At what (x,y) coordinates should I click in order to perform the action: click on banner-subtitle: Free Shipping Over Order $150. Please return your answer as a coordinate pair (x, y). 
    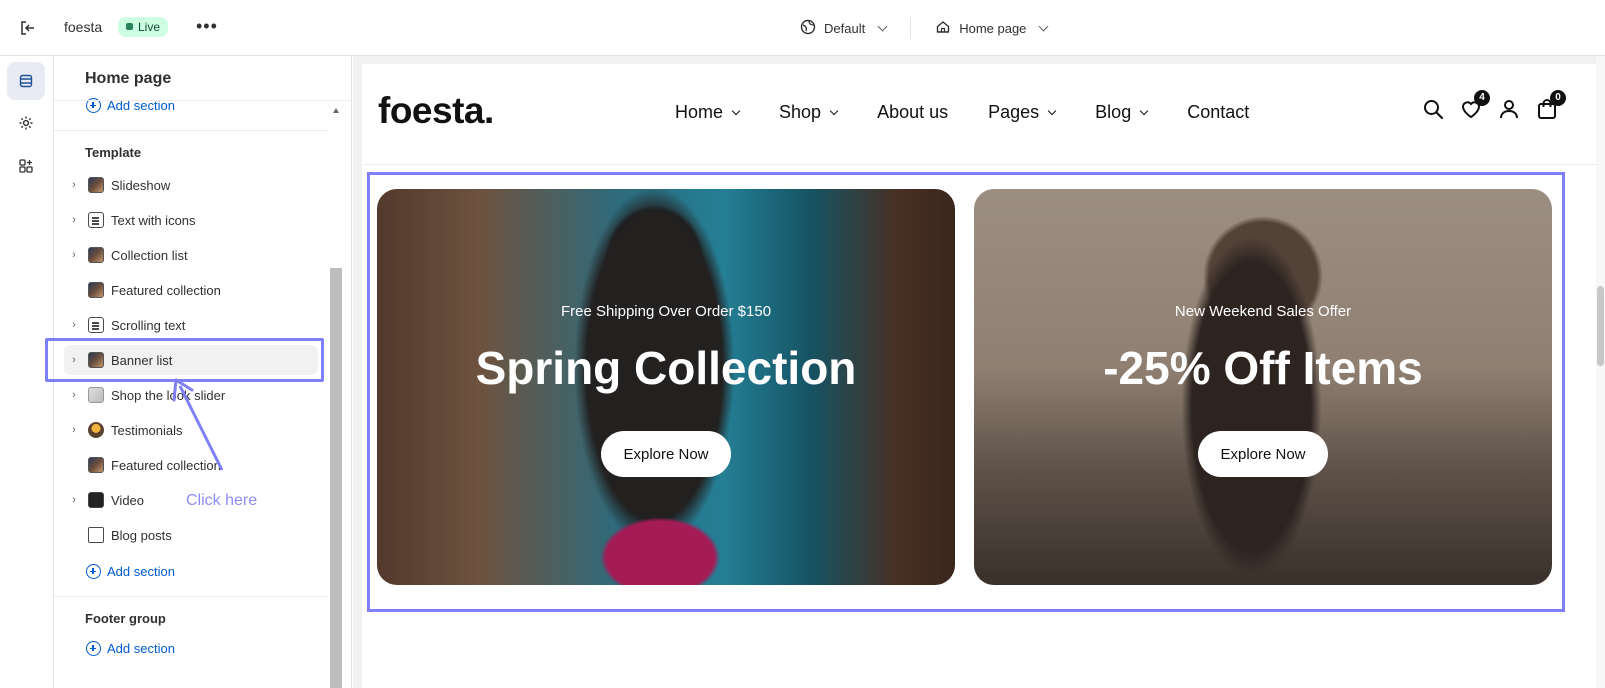
    Looking at the image, I should click on (666, 311).